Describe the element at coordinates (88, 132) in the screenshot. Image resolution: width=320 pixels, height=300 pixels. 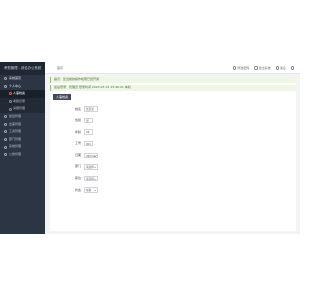
I see `age-field: 28` at that location.